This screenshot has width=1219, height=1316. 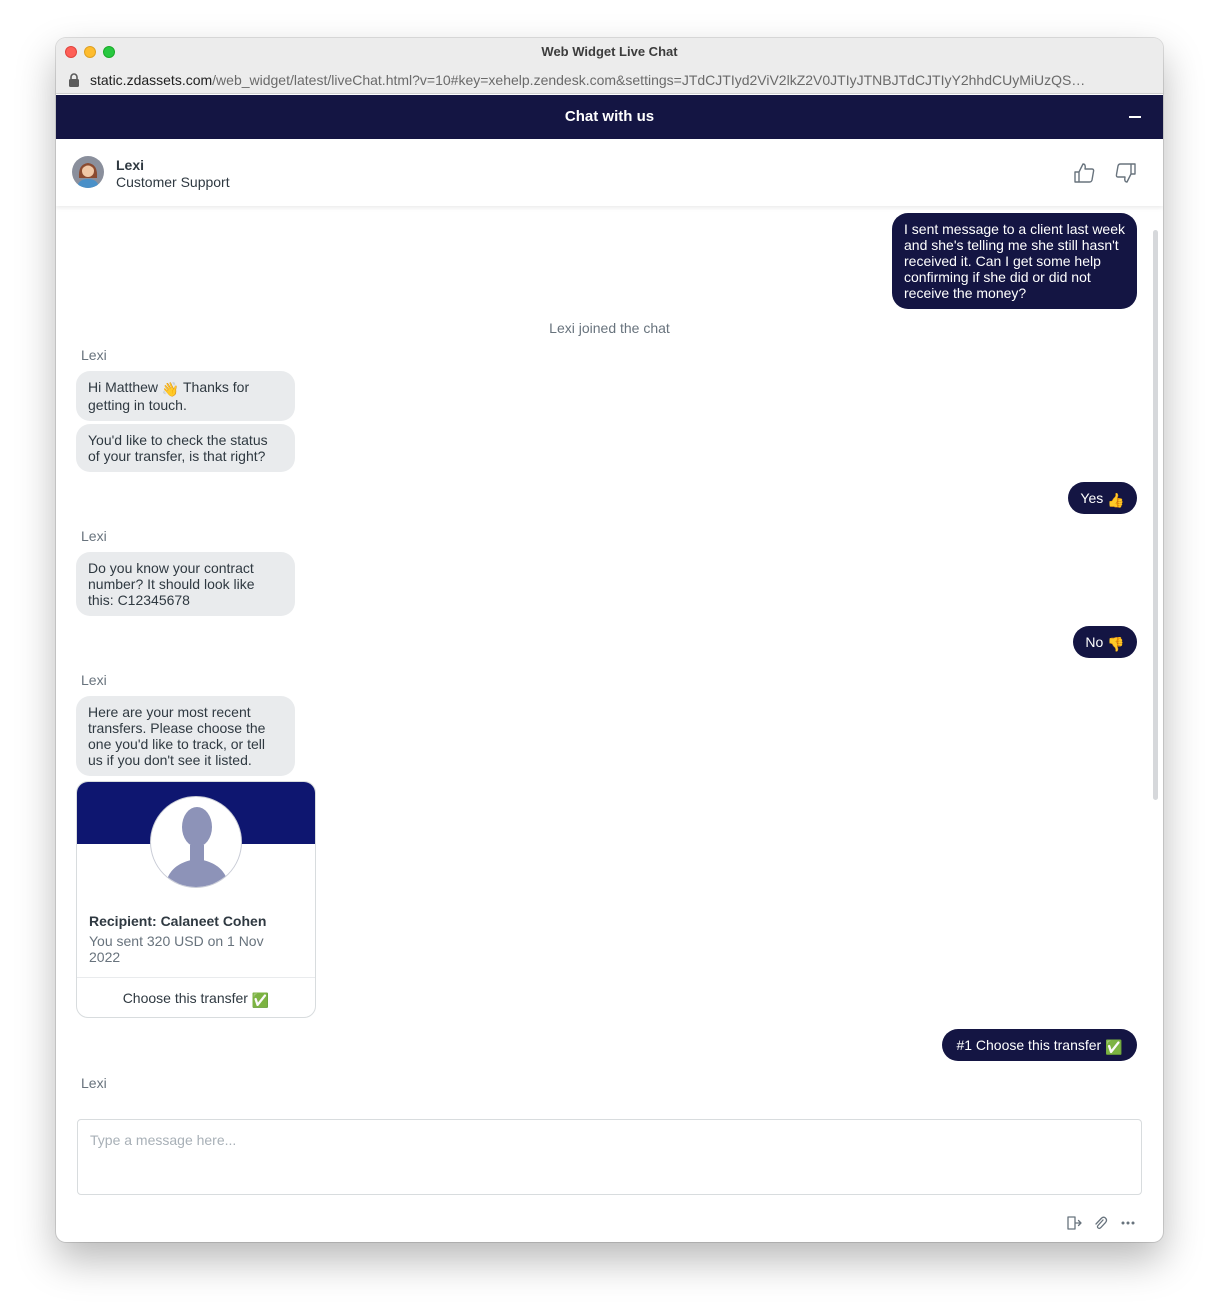 I want to click on title-bar: Web Widget Live Chat, so click(x=609, y=52).